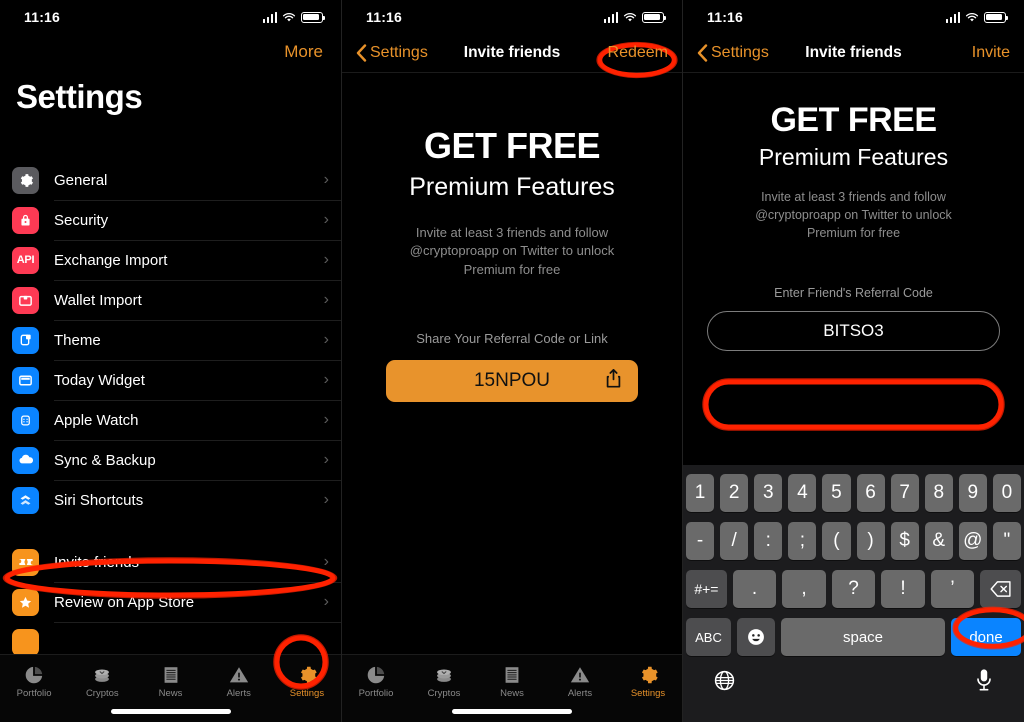  I want to click on key-apostrophe: ’, so click(952, 589).